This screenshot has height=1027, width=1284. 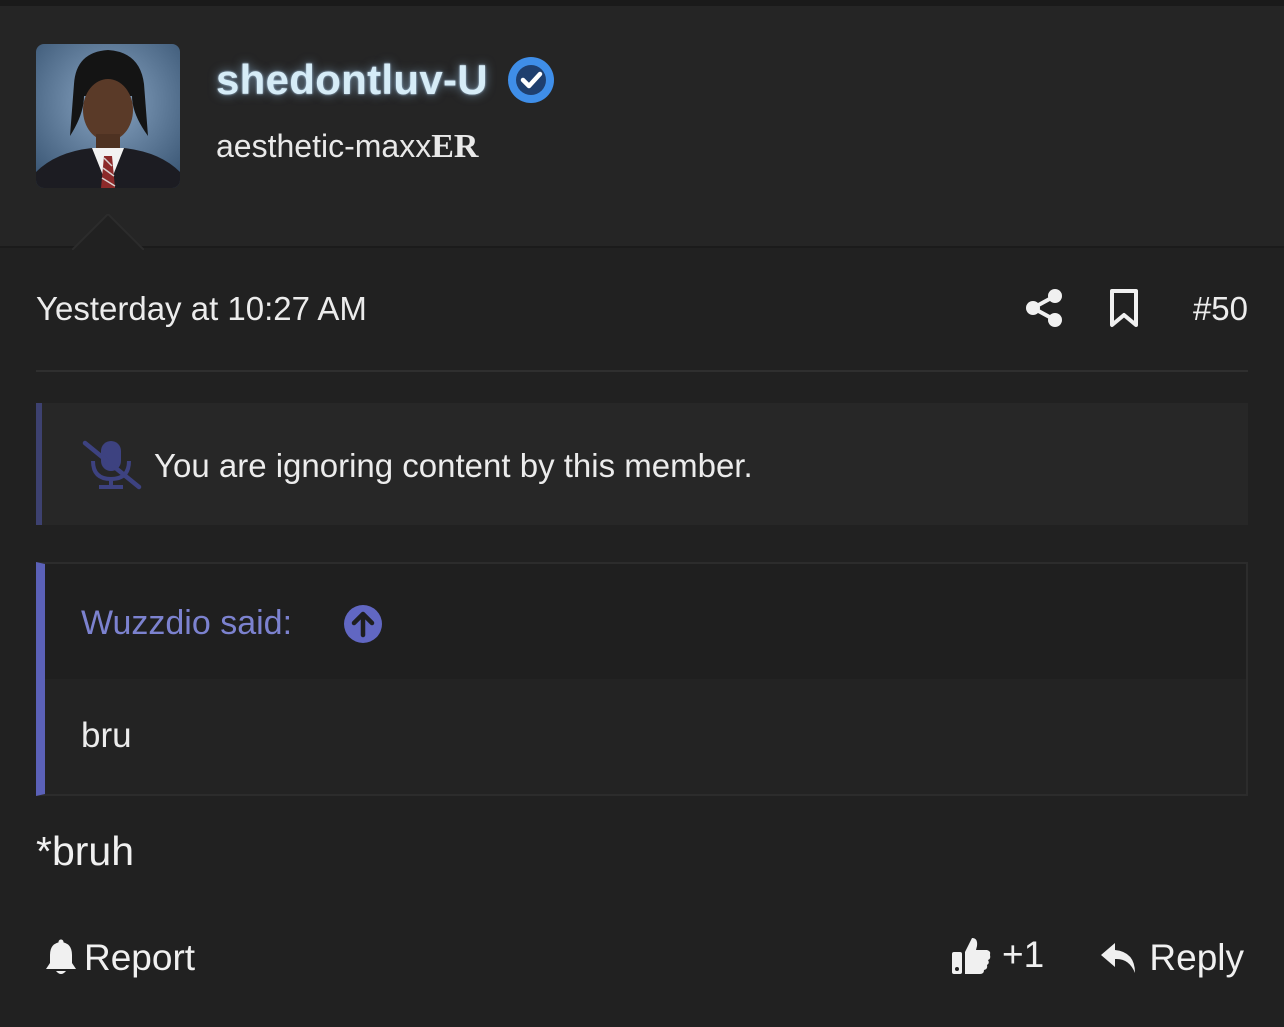 I want to click on avatar, so click(x=108, y=116).